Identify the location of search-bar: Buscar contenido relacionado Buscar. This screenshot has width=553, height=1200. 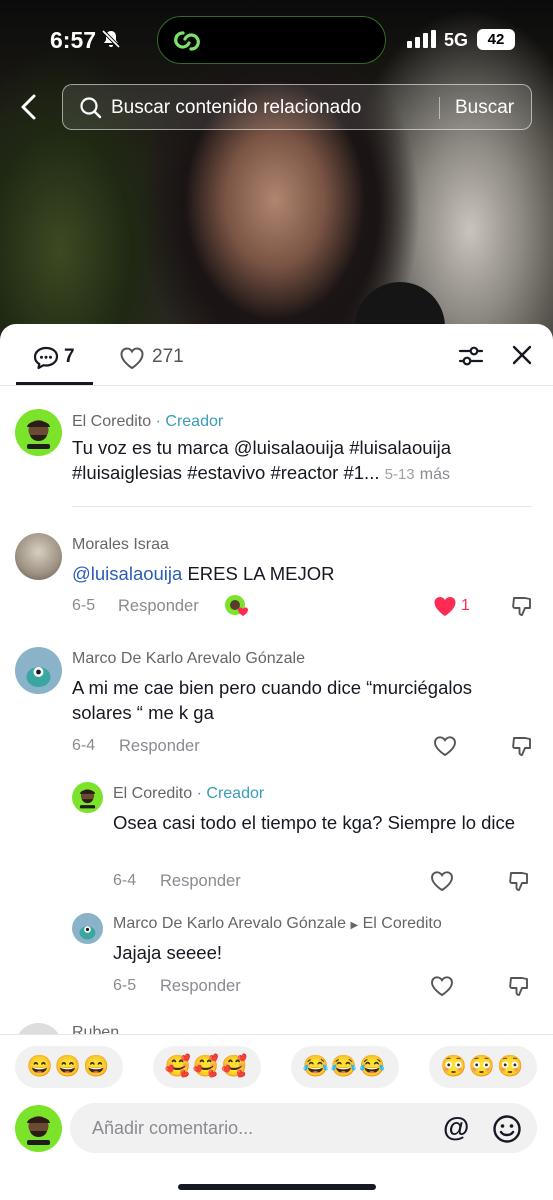
(297, 107).